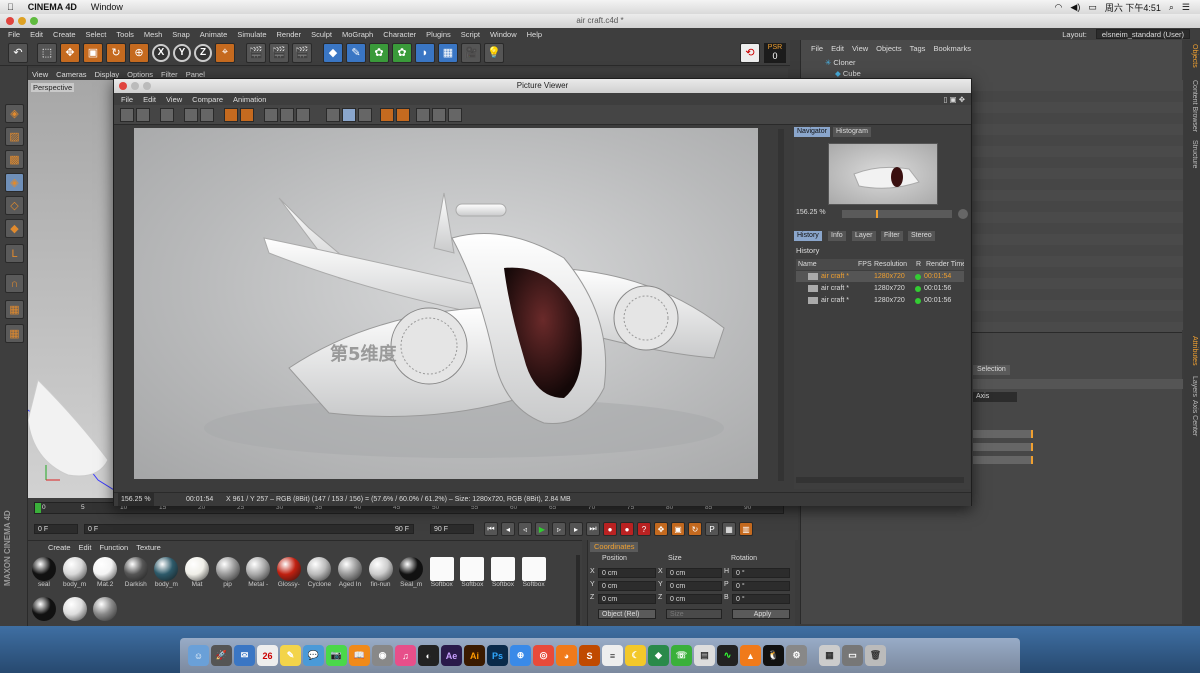 Image resolution: width=1200 pixels, height=673 pixels. I want to click on pv-zoom-button, so click(147, 86).